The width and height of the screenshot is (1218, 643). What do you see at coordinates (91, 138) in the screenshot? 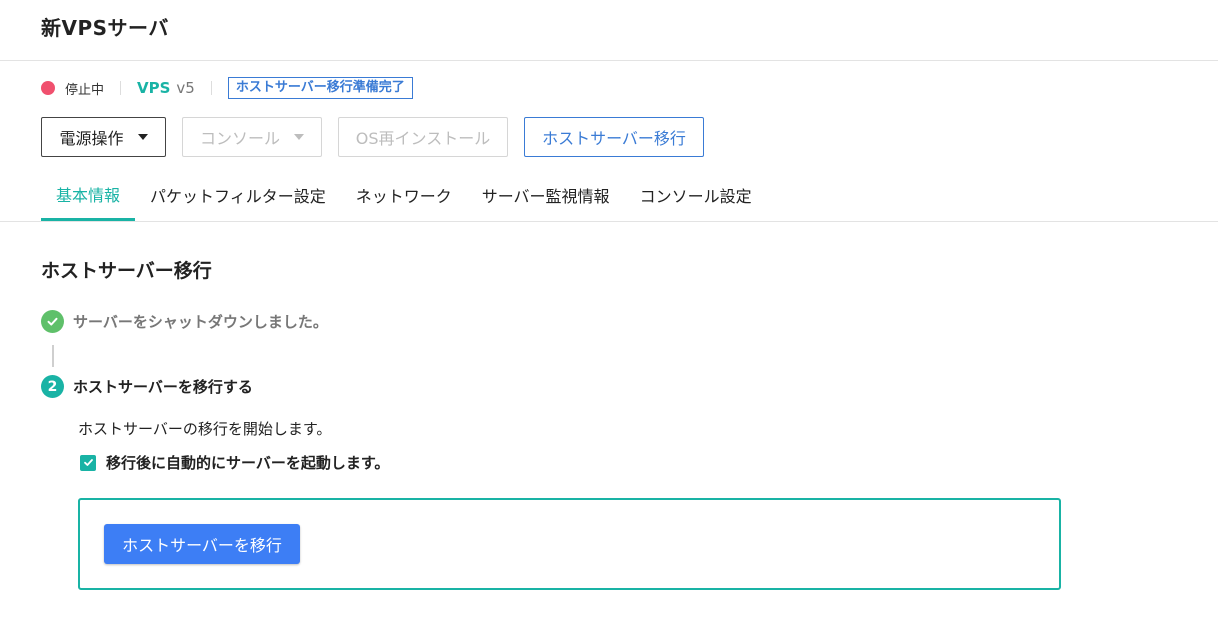
I see `power-operation-label: 電源操作` at bounding box center [91, 138].